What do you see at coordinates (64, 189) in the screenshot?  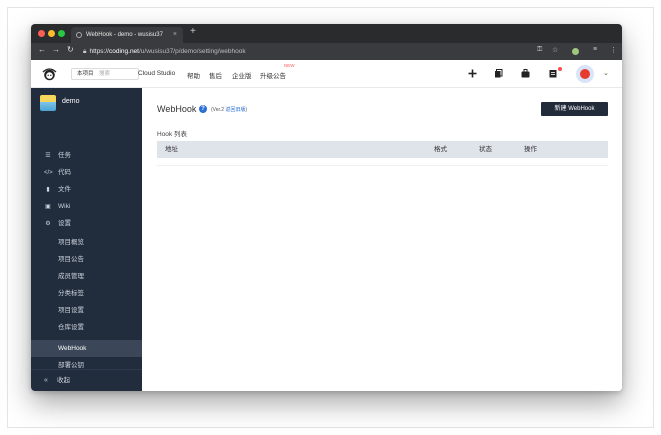 I see `sidebar-item-label: 文件` at bounding box center [64, 189].